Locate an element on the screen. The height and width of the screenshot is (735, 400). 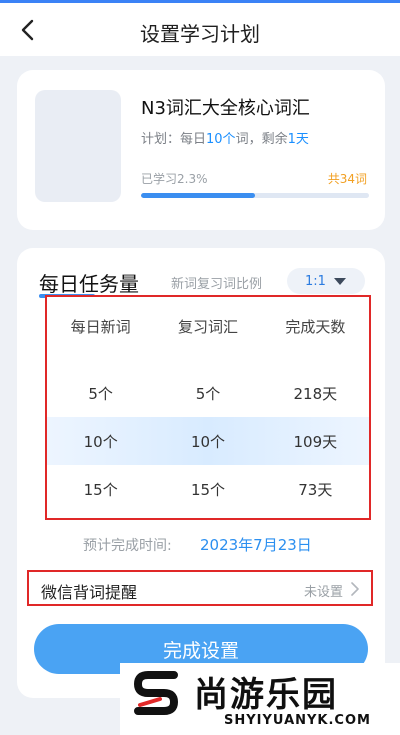
table-row: 15个 15个 73天 is located at coordinates (208, 489).